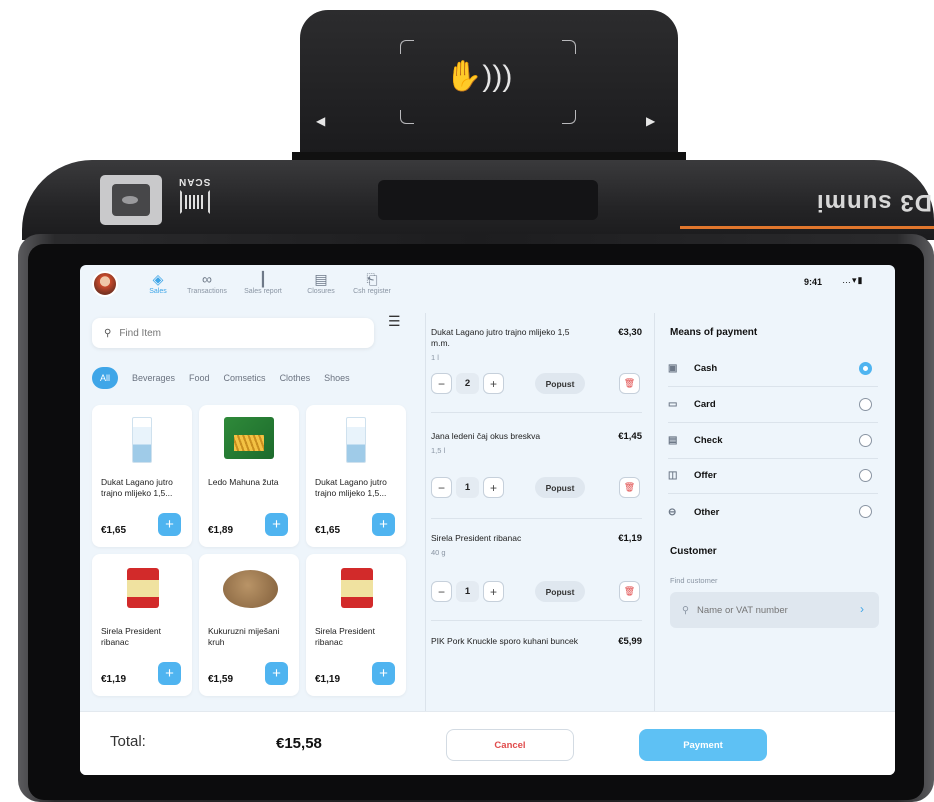 The width and height of the screenshot is (934, 802). I want to click on category-food: Food, so click(199, 378).